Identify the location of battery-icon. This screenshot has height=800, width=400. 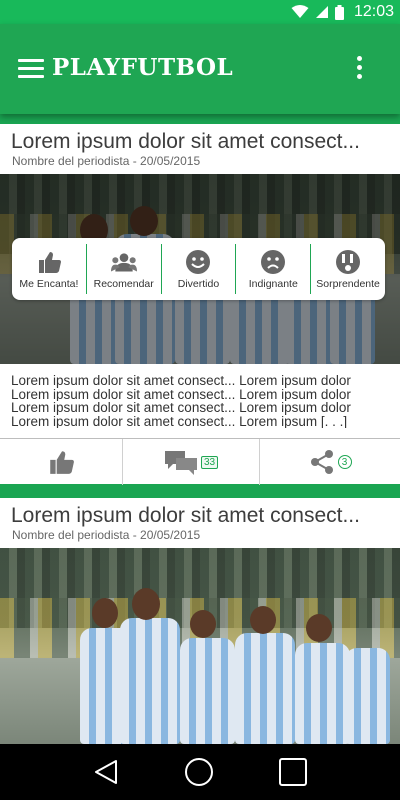
(339, 12).